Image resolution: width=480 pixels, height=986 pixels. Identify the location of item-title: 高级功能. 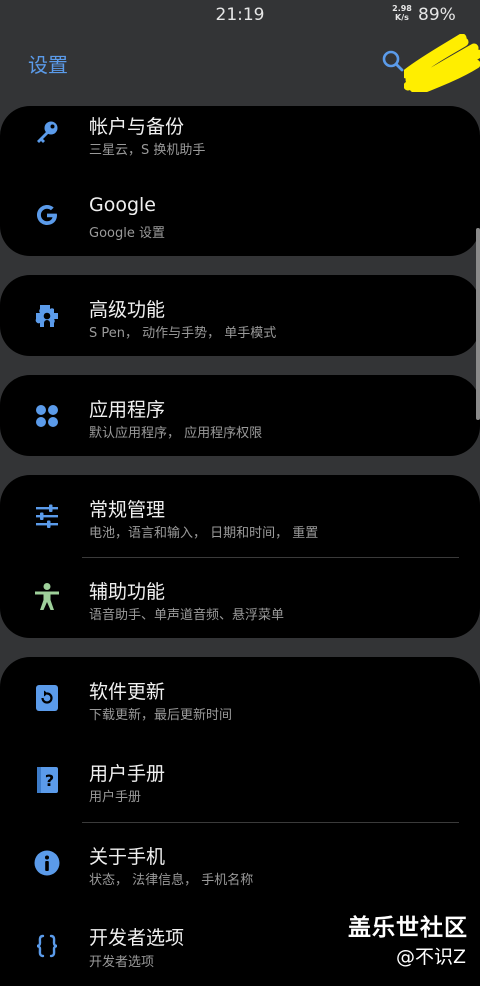
(127, 310).